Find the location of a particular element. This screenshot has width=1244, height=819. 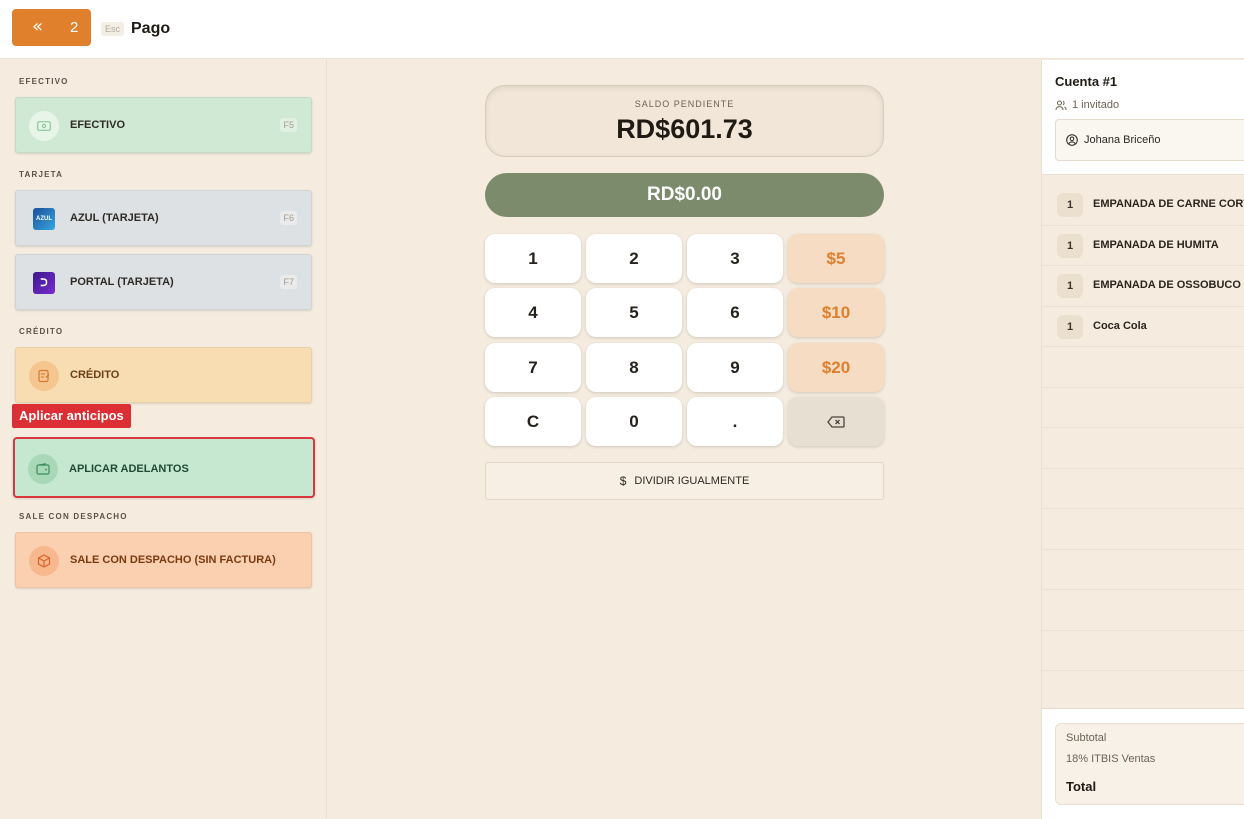

back-button: « 2 is located at coordinates (51, 27).